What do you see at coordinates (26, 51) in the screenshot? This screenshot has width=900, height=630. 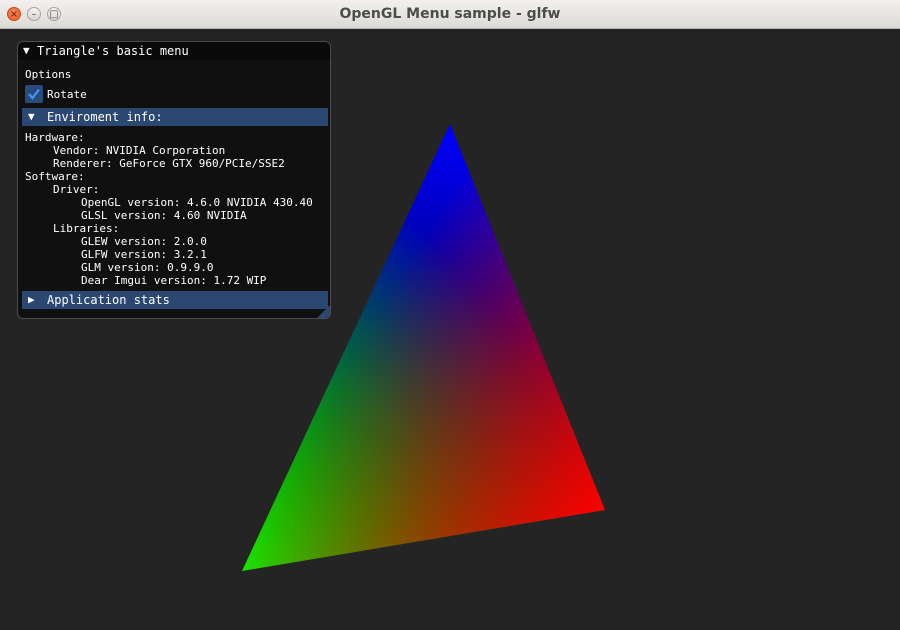 I see `collapse-arrow-icon: ▼` at bounding box center [26, 51].